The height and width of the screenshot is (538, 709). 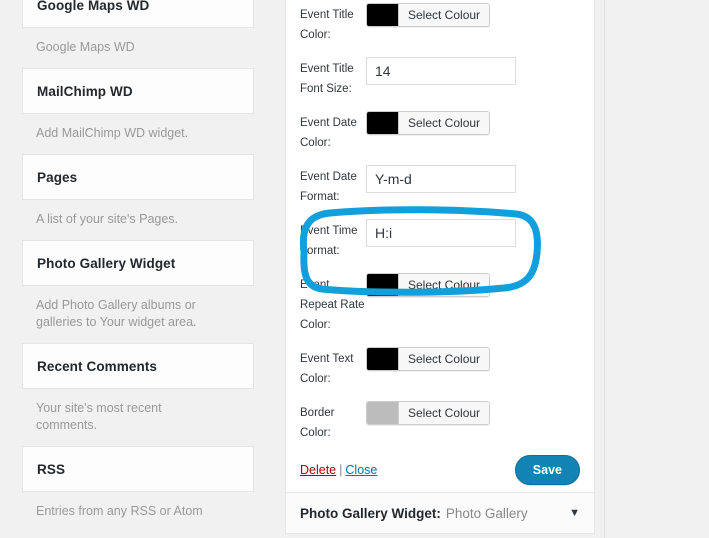 I want to click on field-event-date-color: Event Date Color: Select Colour, so click(x=440, y=132).